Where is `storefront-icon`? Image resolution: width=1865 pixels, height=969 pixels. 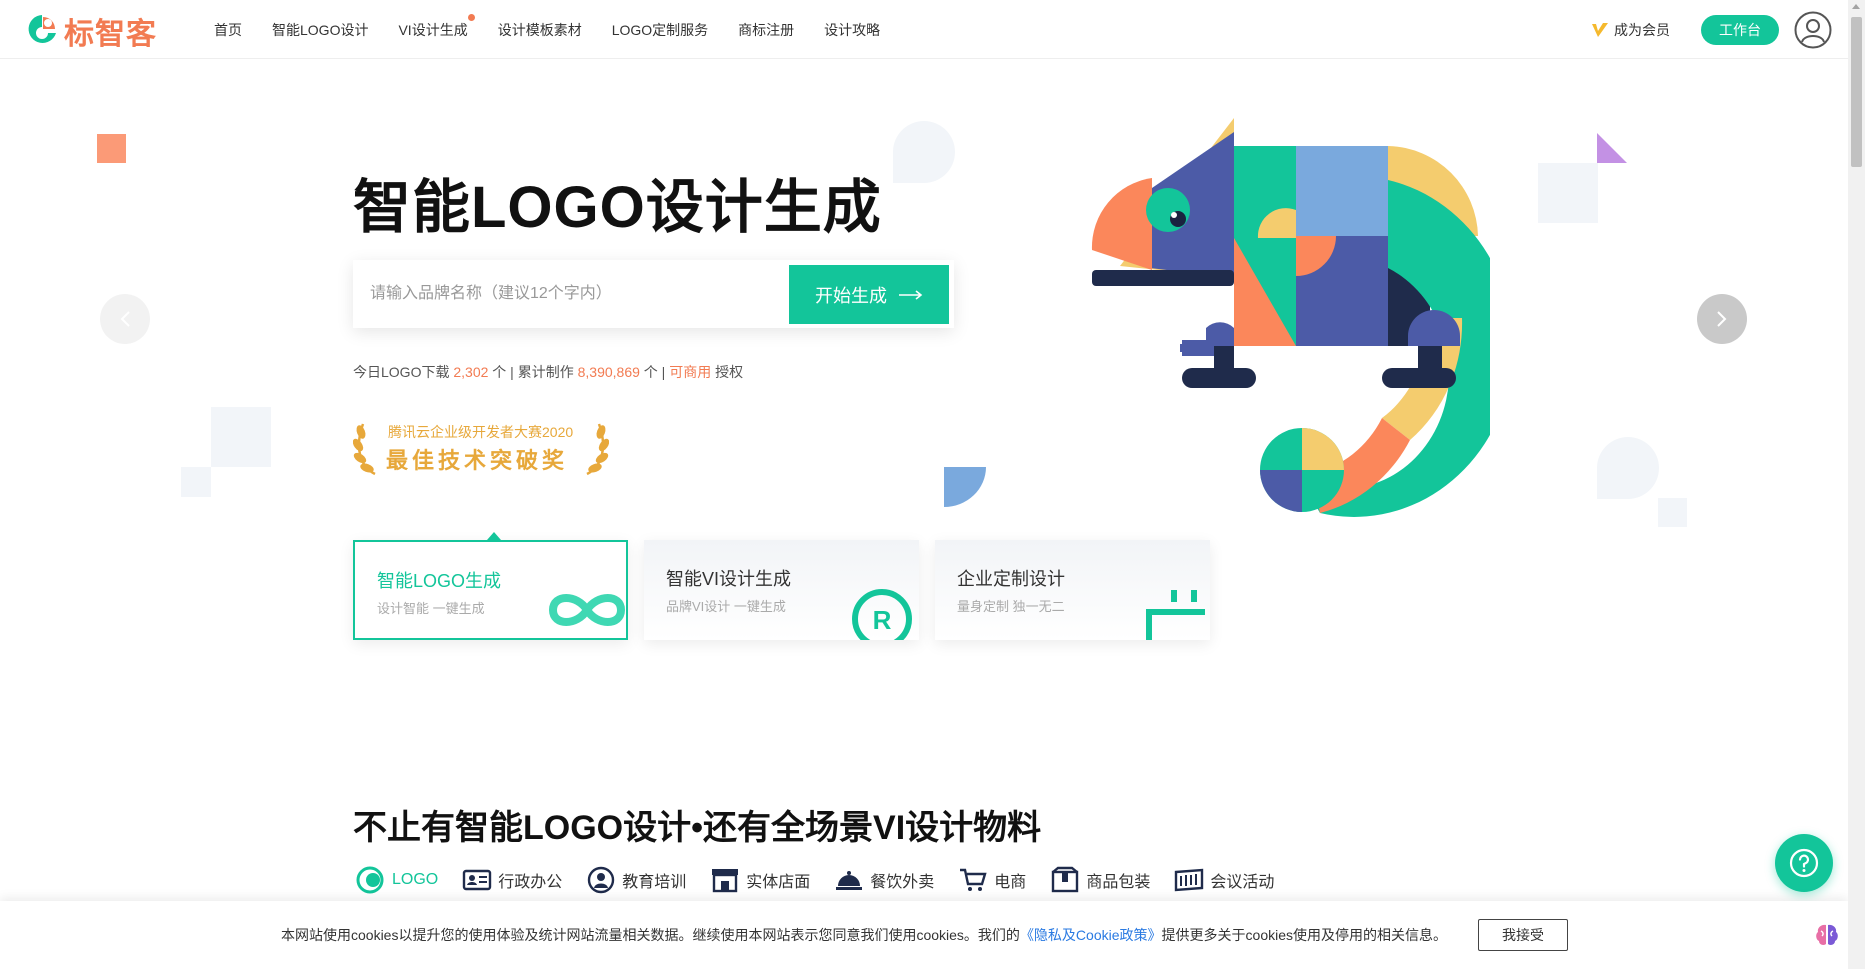 storefront-icon is located at coordinates (725, 880).